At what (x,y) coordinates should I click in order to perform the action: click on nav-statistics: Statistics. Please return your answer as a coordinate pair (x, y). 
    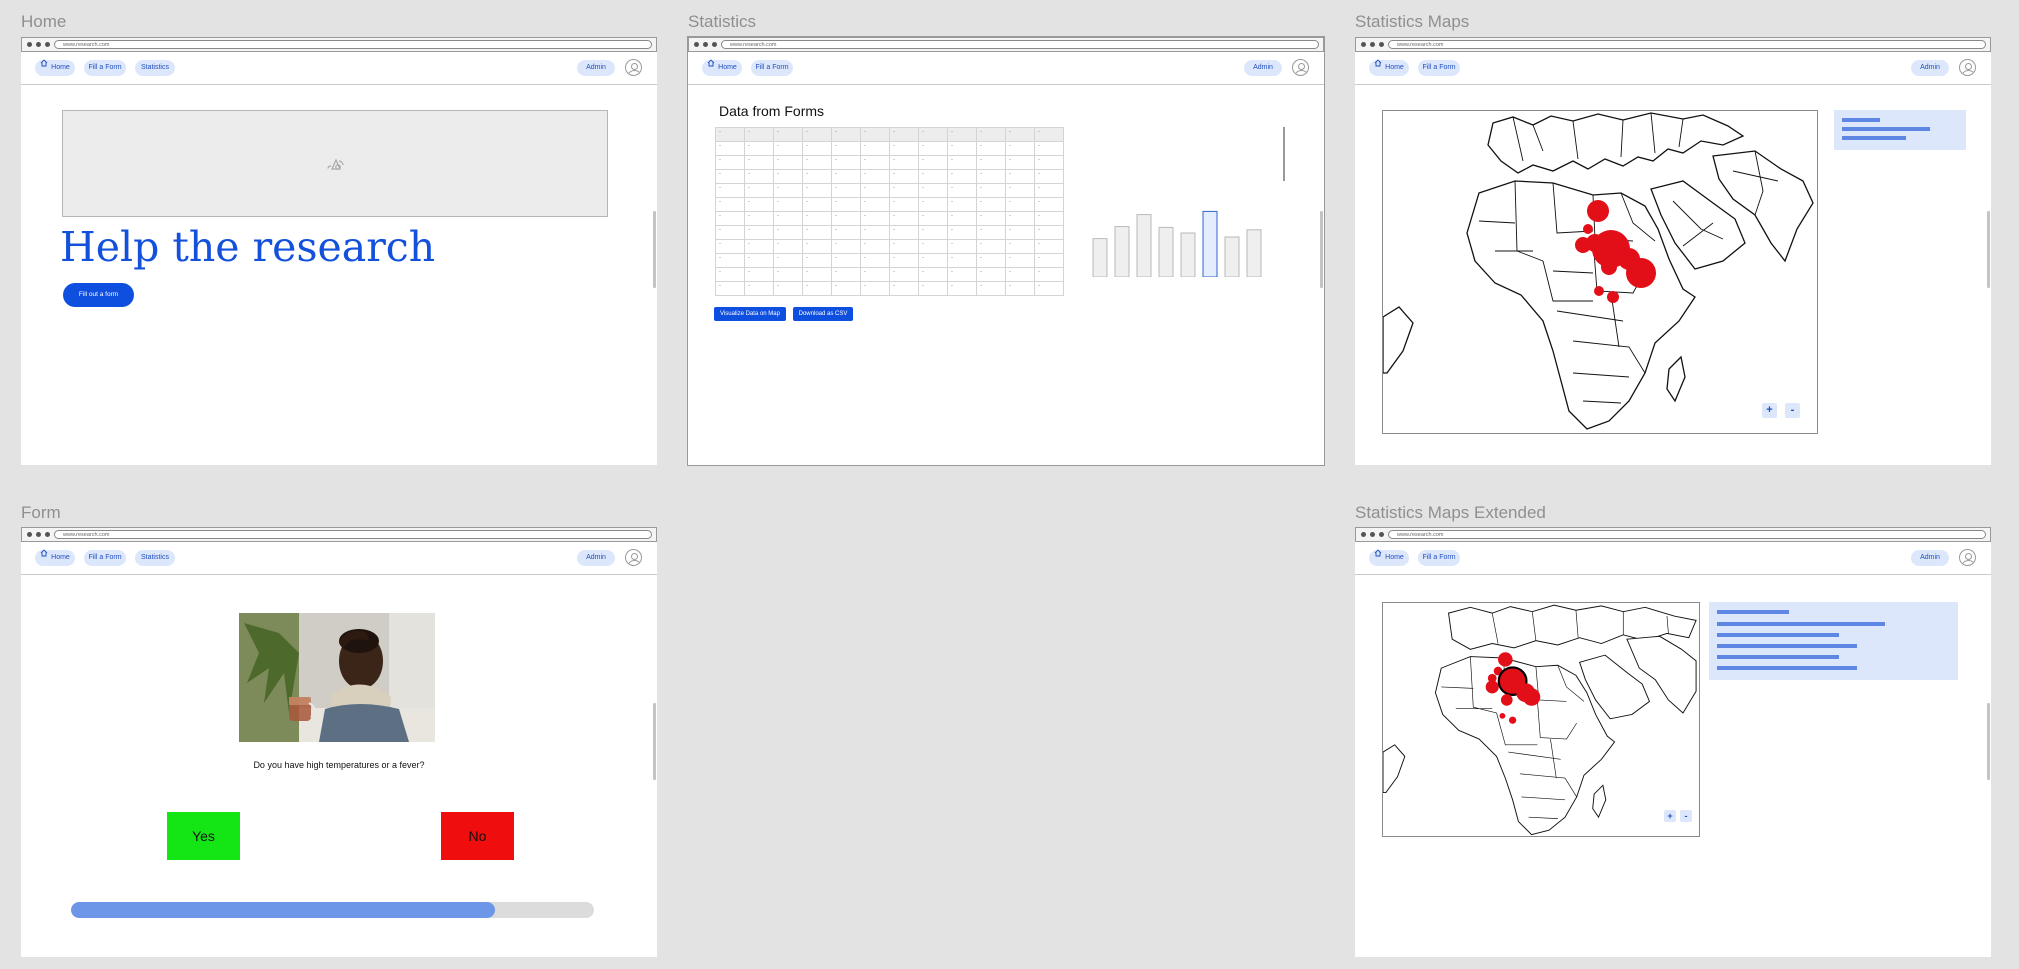
    Looking at the image, I should click on (155, 558).